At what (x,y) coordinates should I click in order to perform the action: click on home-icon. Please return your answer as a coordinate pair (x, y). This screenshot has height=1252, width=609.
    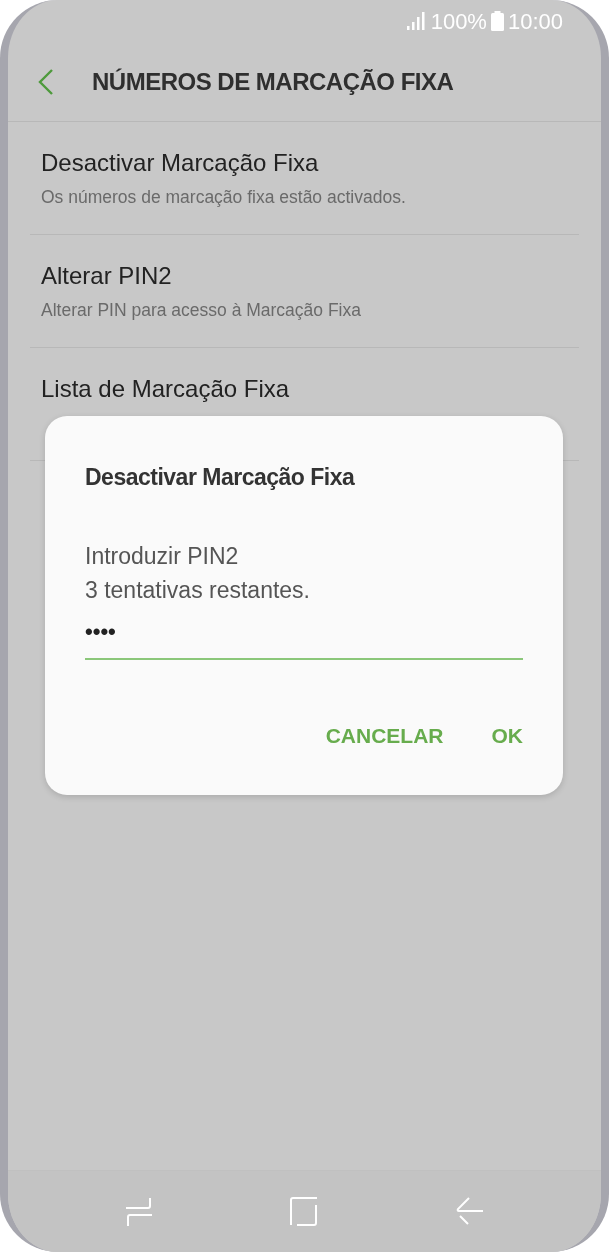
    Looking at the image, I should click on (304, 1211).